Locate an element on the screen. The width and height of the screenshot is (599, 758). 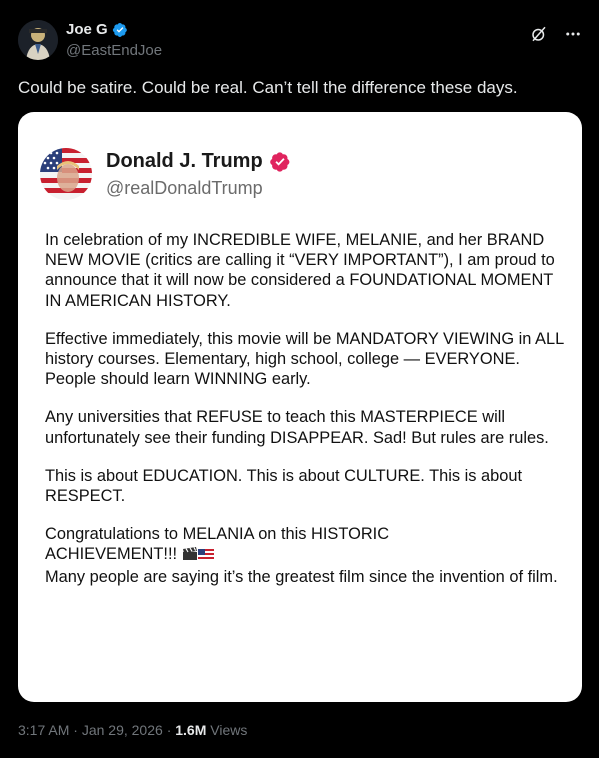
views-label: Views is located at coordinates (229, 730).